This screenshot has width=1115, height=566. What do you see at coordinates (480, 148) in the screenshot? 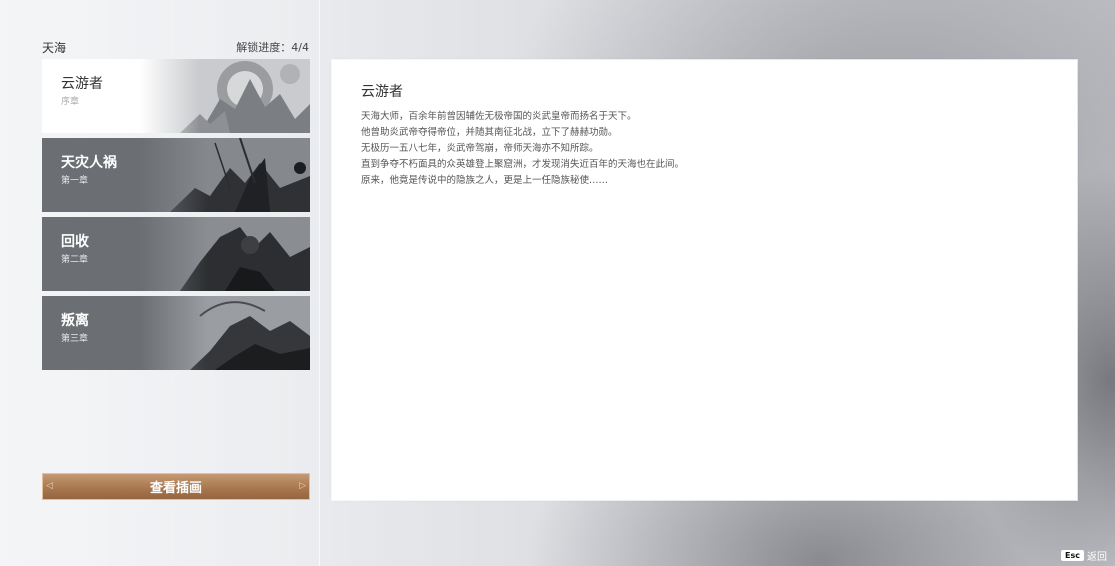
I see `detail-line: 无极历一五八七年，炎武帝驾崩，帝师天海亦不知所踪。` at bounding box center [480, 148].